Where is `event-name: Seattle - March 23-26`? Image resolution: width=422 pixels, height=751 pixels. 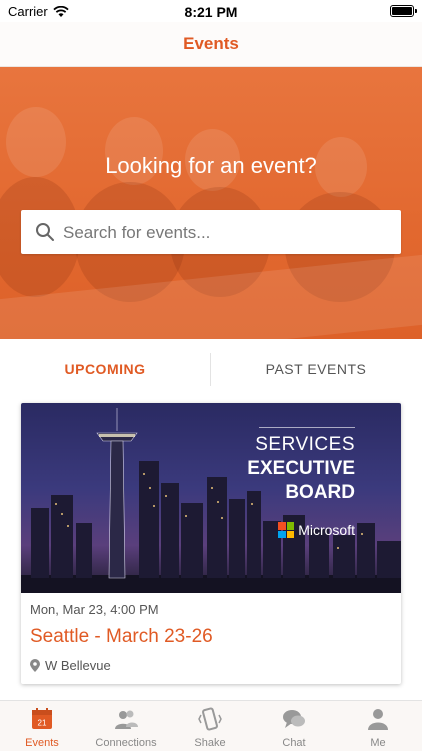 event-name: Seattle - March 23-26 is located at coordinates (121, 637).